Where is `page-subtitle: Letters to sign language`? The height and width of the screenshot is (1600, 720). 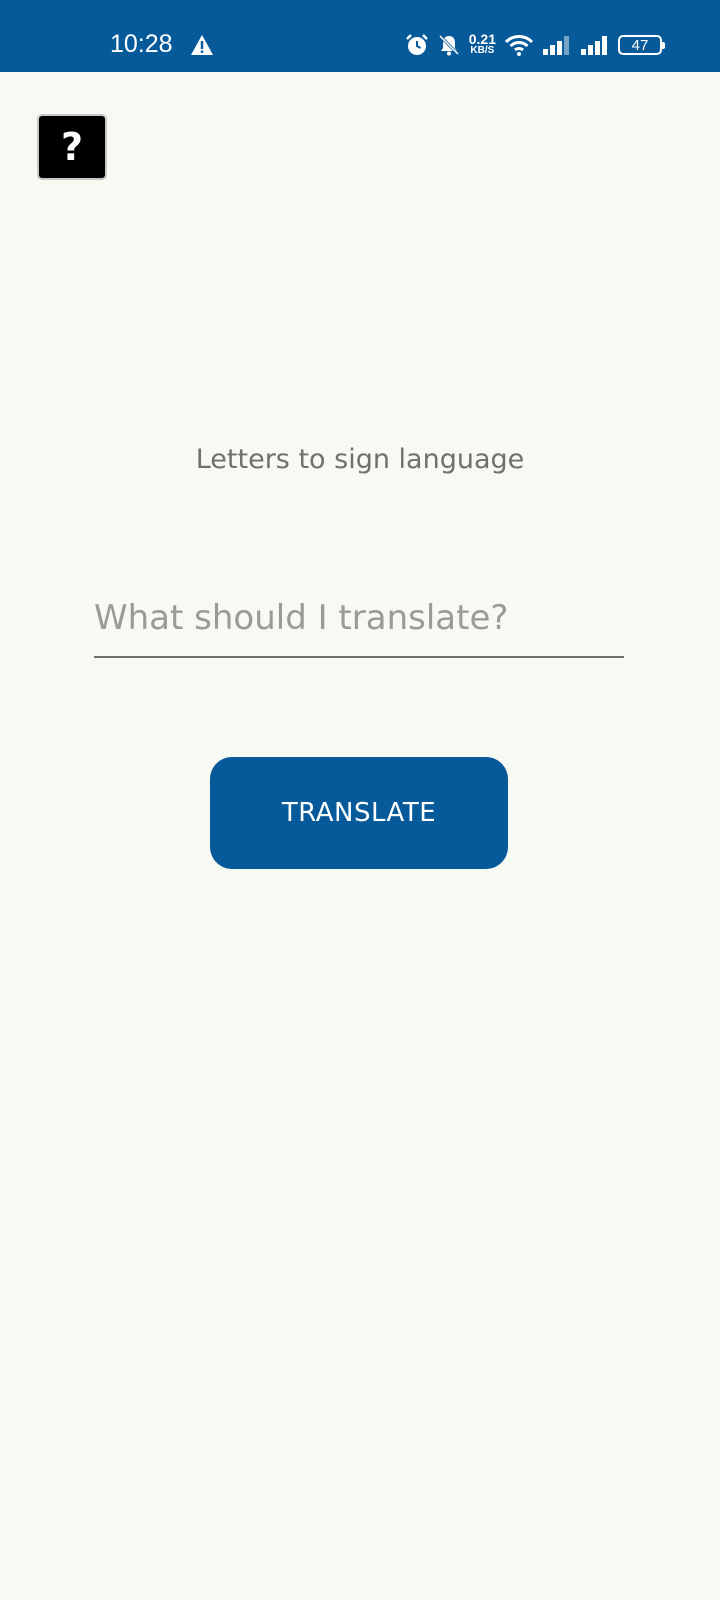
page-subtitle: Letters to sign language is located at coordinates (360, 459).